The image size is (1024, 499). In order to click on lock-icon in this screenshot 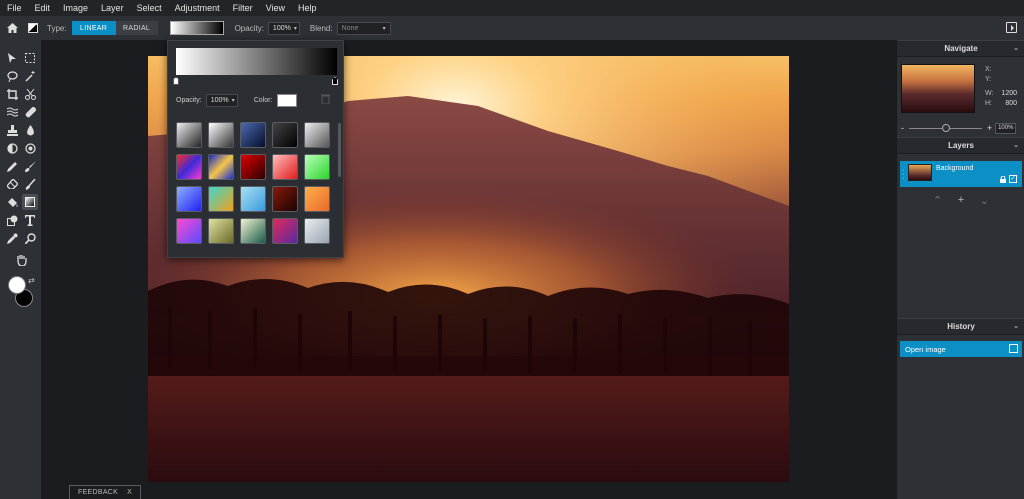, I will do `click(1003, 179)`.